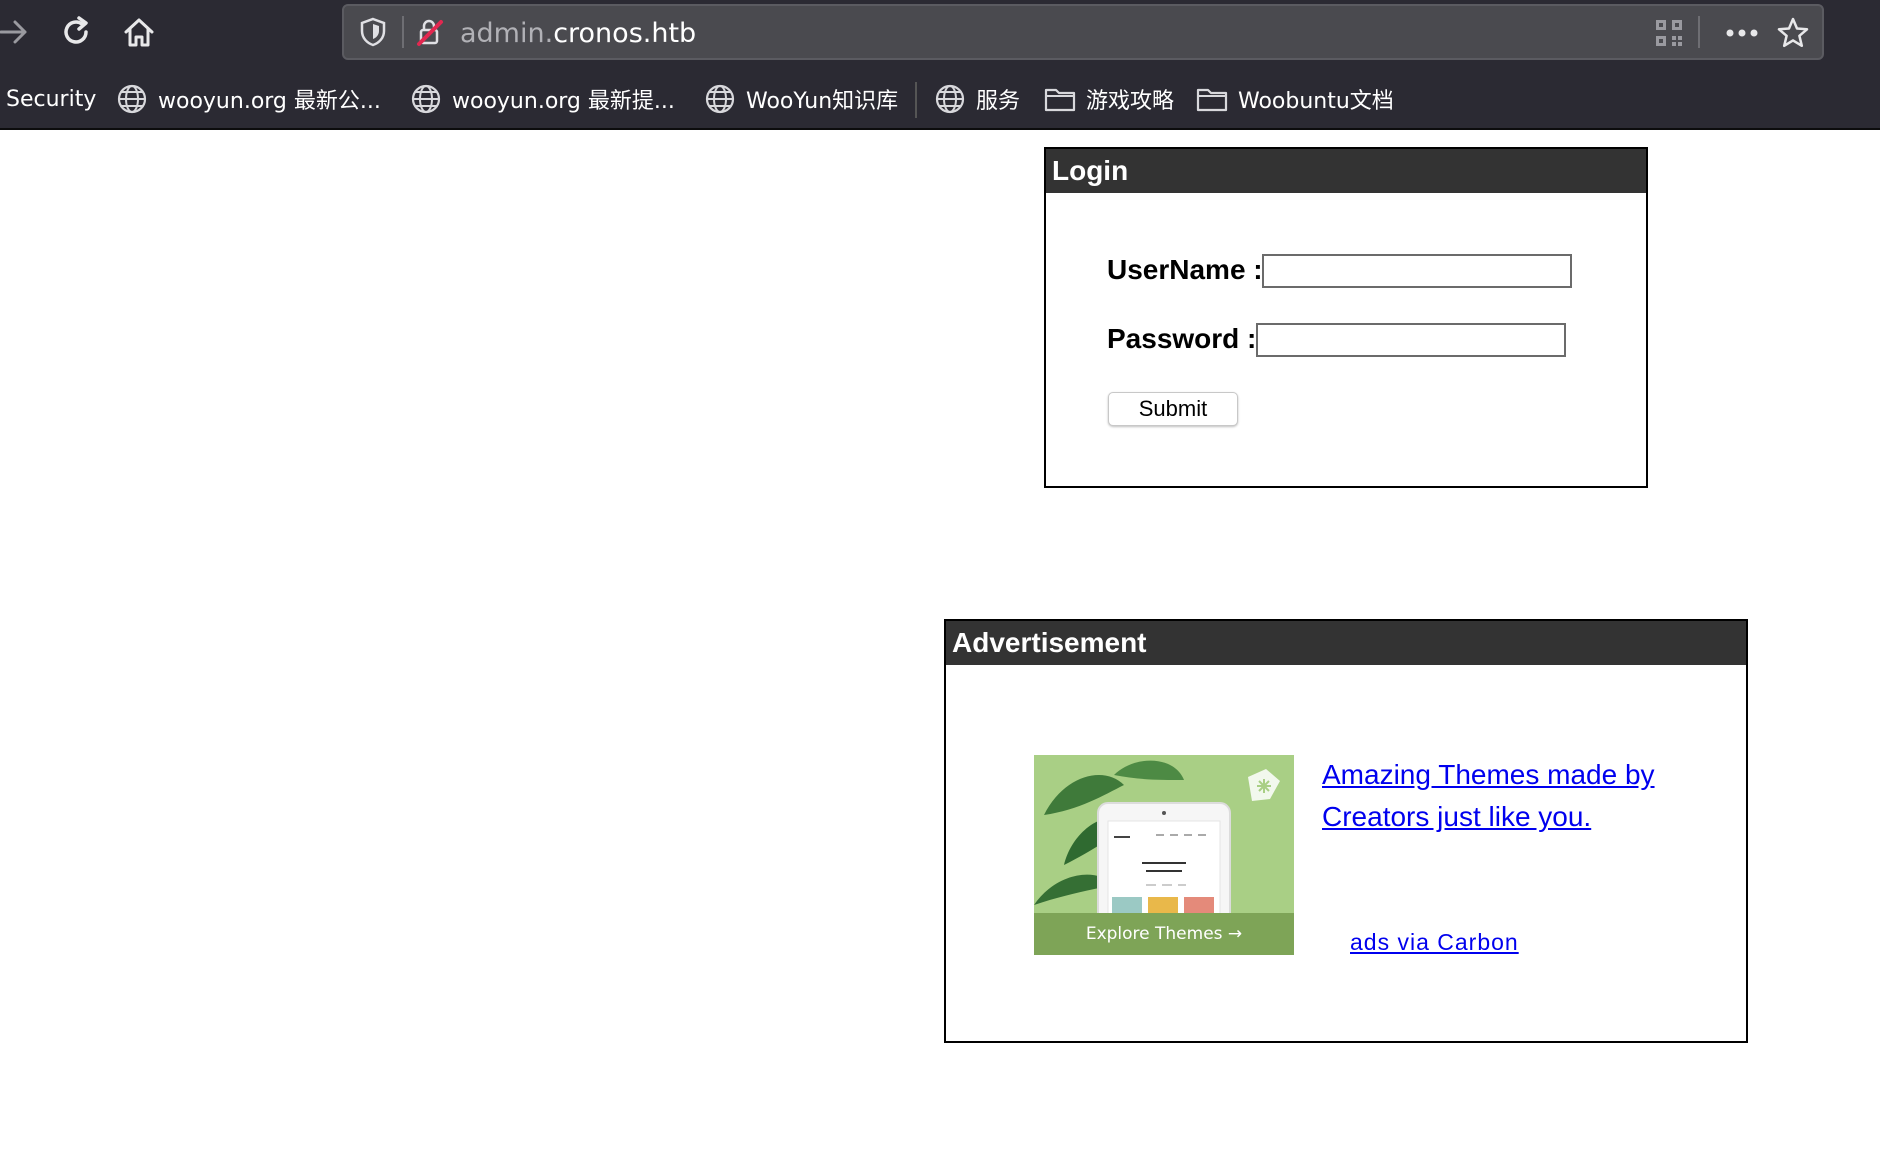 This screenshot has height=1154, width=1880. What do you see at coordinates (1316, 101) in the screenshot?
I see `bookmark-label: Woobuntu文档` at bounding box center [1316, 101].